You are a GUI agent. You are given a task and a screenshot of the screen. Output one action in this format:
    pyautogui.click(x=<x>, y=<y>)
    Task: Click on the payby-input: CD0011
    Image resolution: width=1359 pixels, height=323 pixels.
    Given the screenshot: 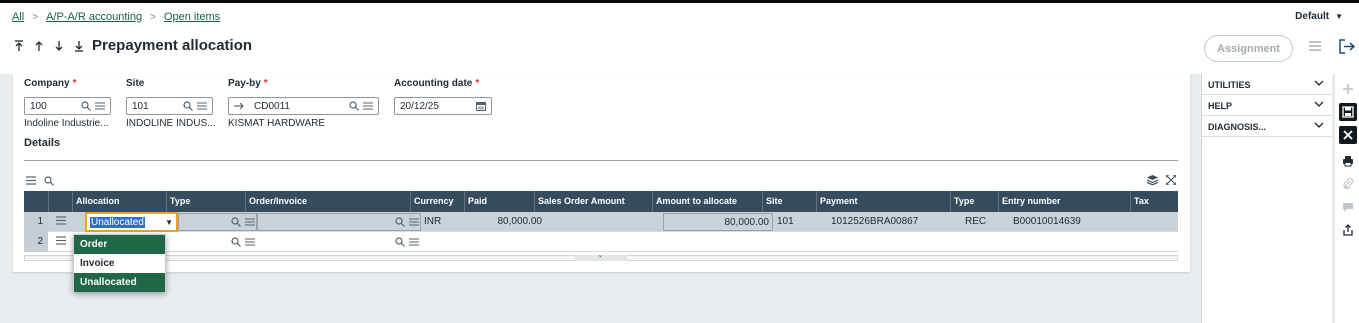 What is the action you would take?
    pyautogui.click(x=303, y=106)
    